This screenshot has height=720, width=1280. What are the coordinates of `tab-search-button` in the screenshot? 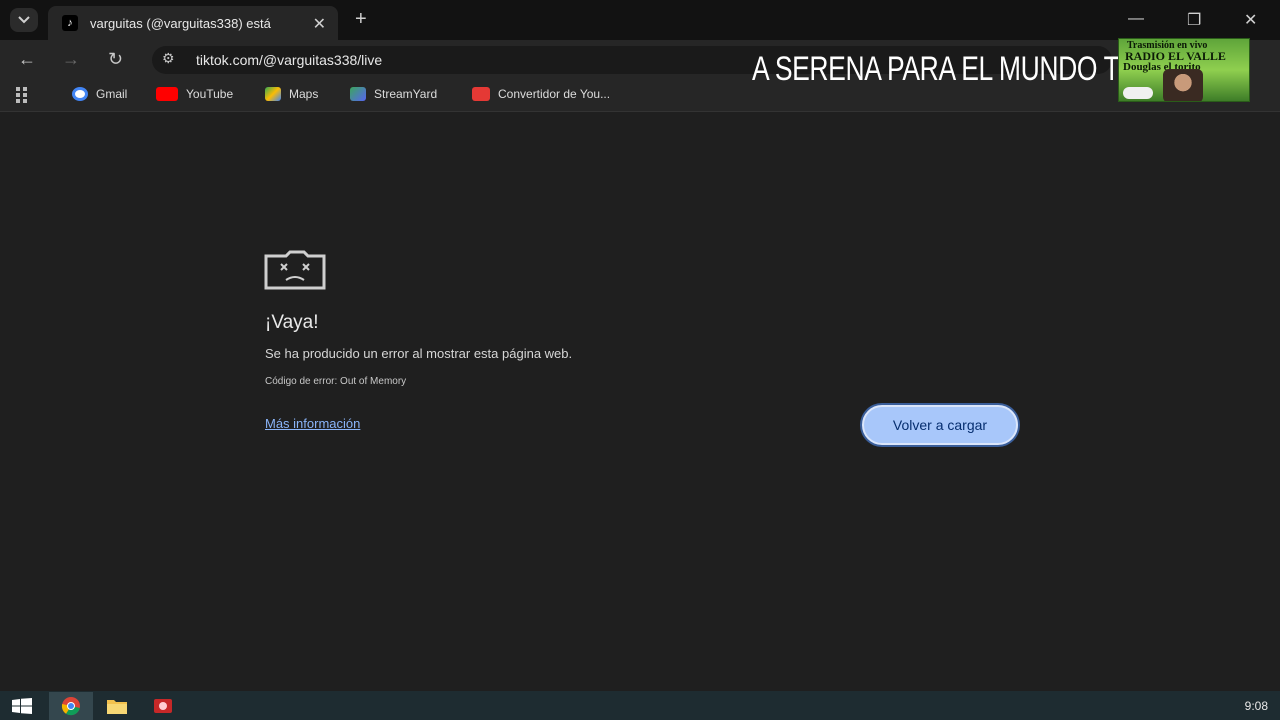 It's located at (24, 20).